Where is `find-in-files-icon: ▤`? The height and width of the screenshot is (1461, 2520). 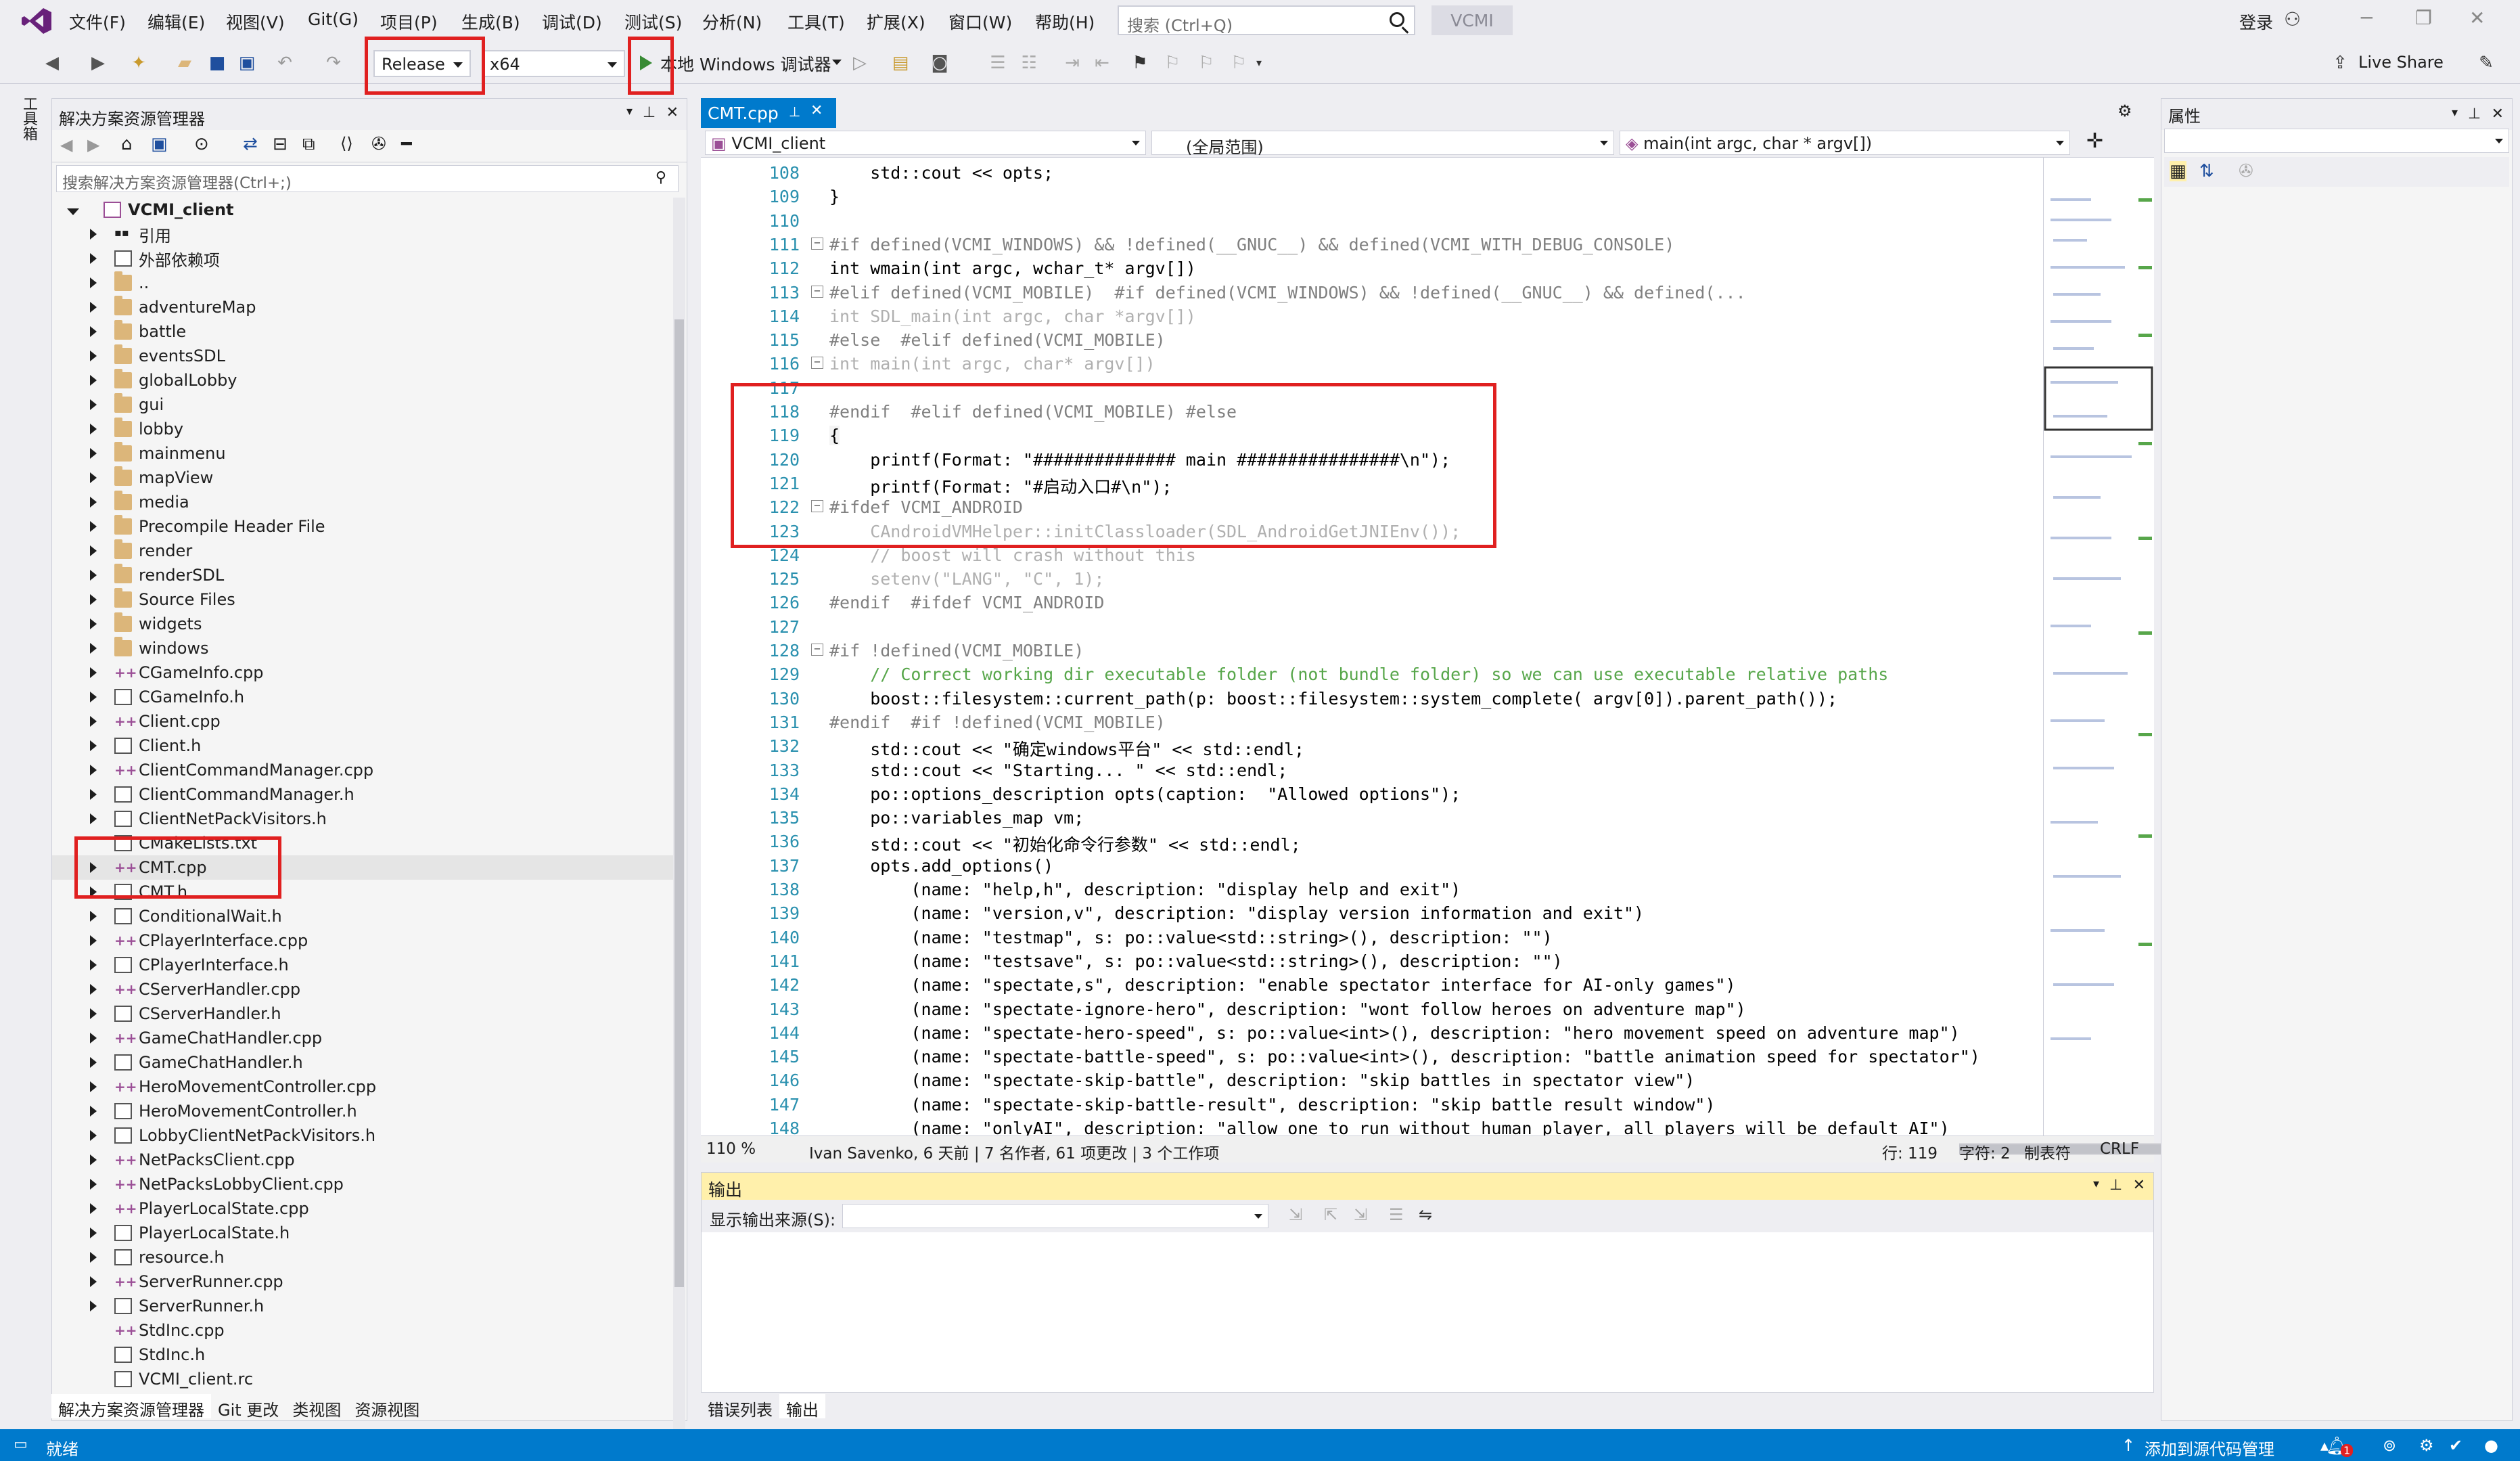 find-in-files-icon: ▤ is located at coordinates (900, 63).